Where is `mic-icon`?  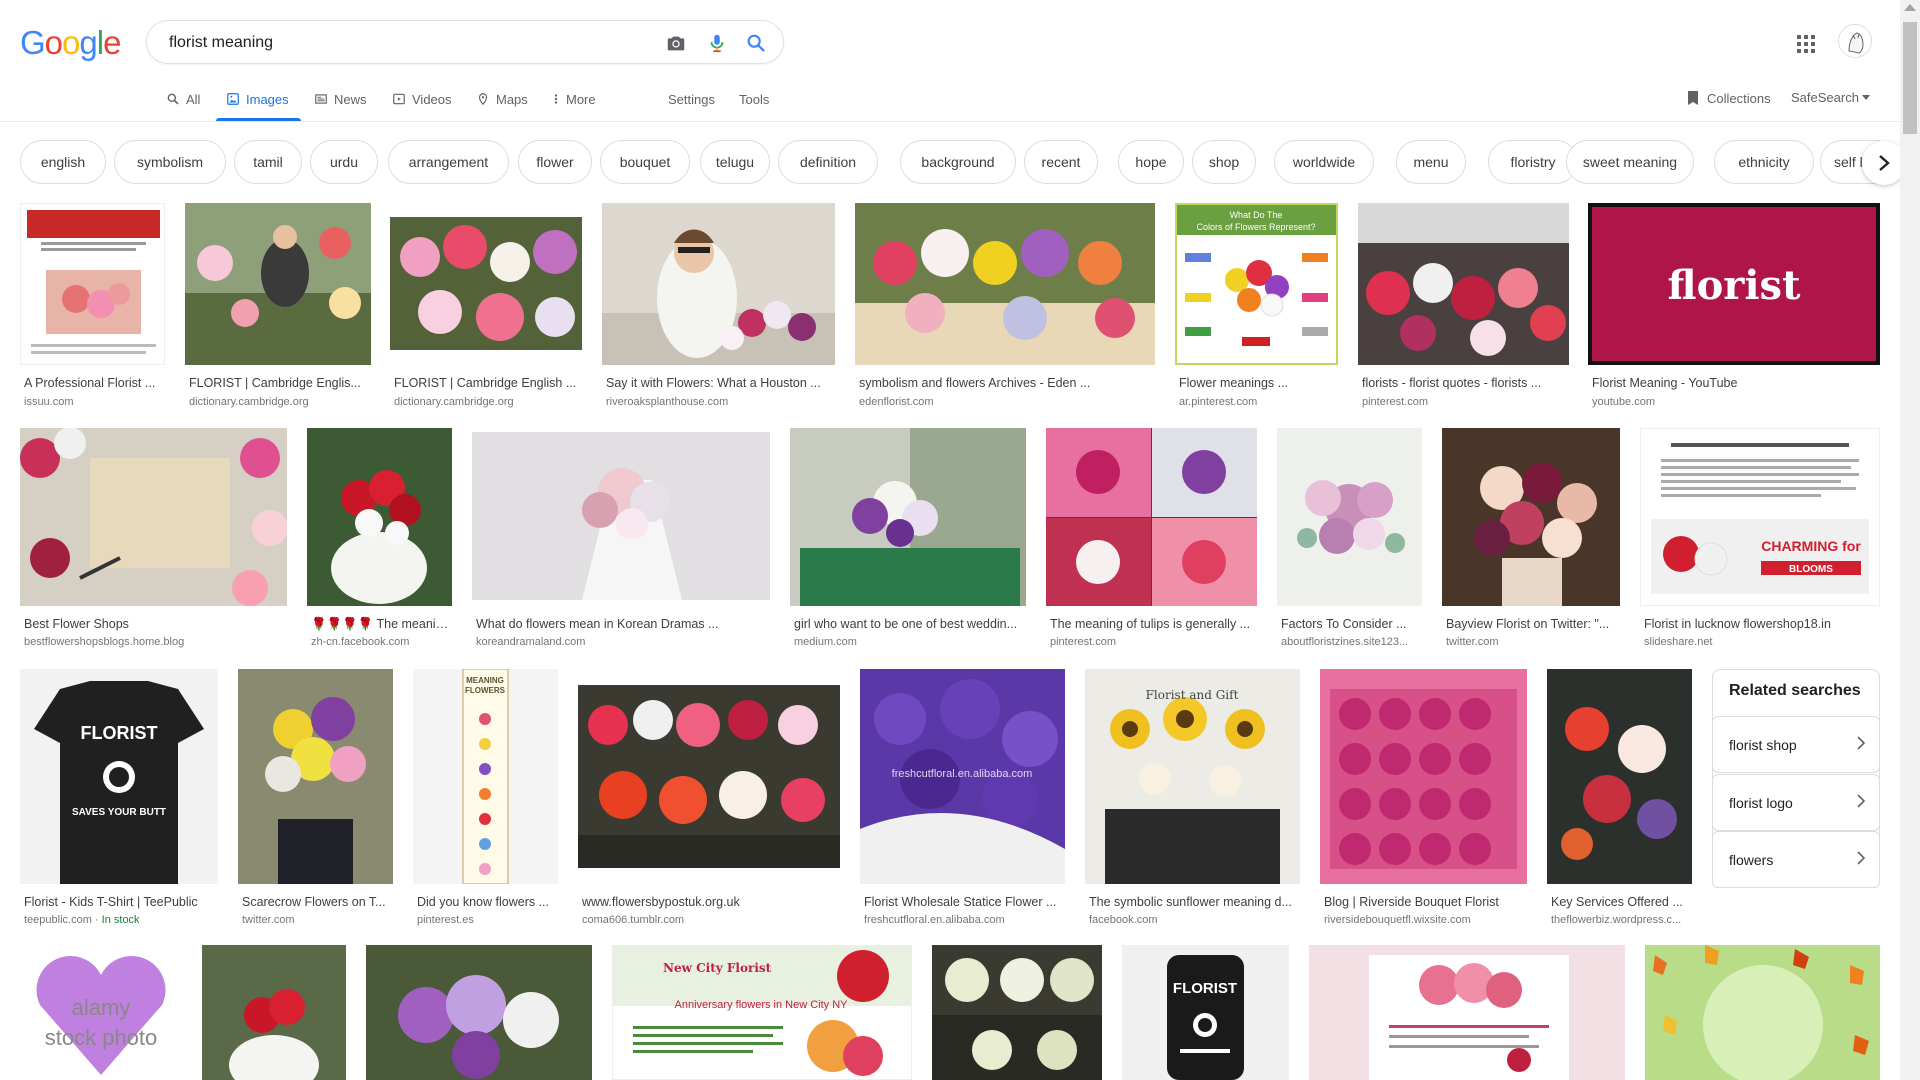 mic-icon is located at coordinates (717, 43).